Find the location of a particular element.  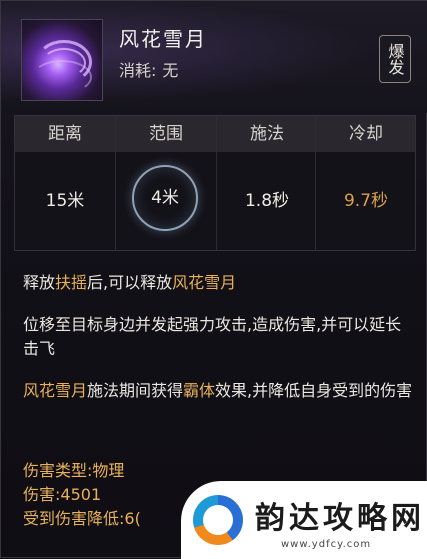

stat-range: 范围 4米 is located at coordinates (166, 183).